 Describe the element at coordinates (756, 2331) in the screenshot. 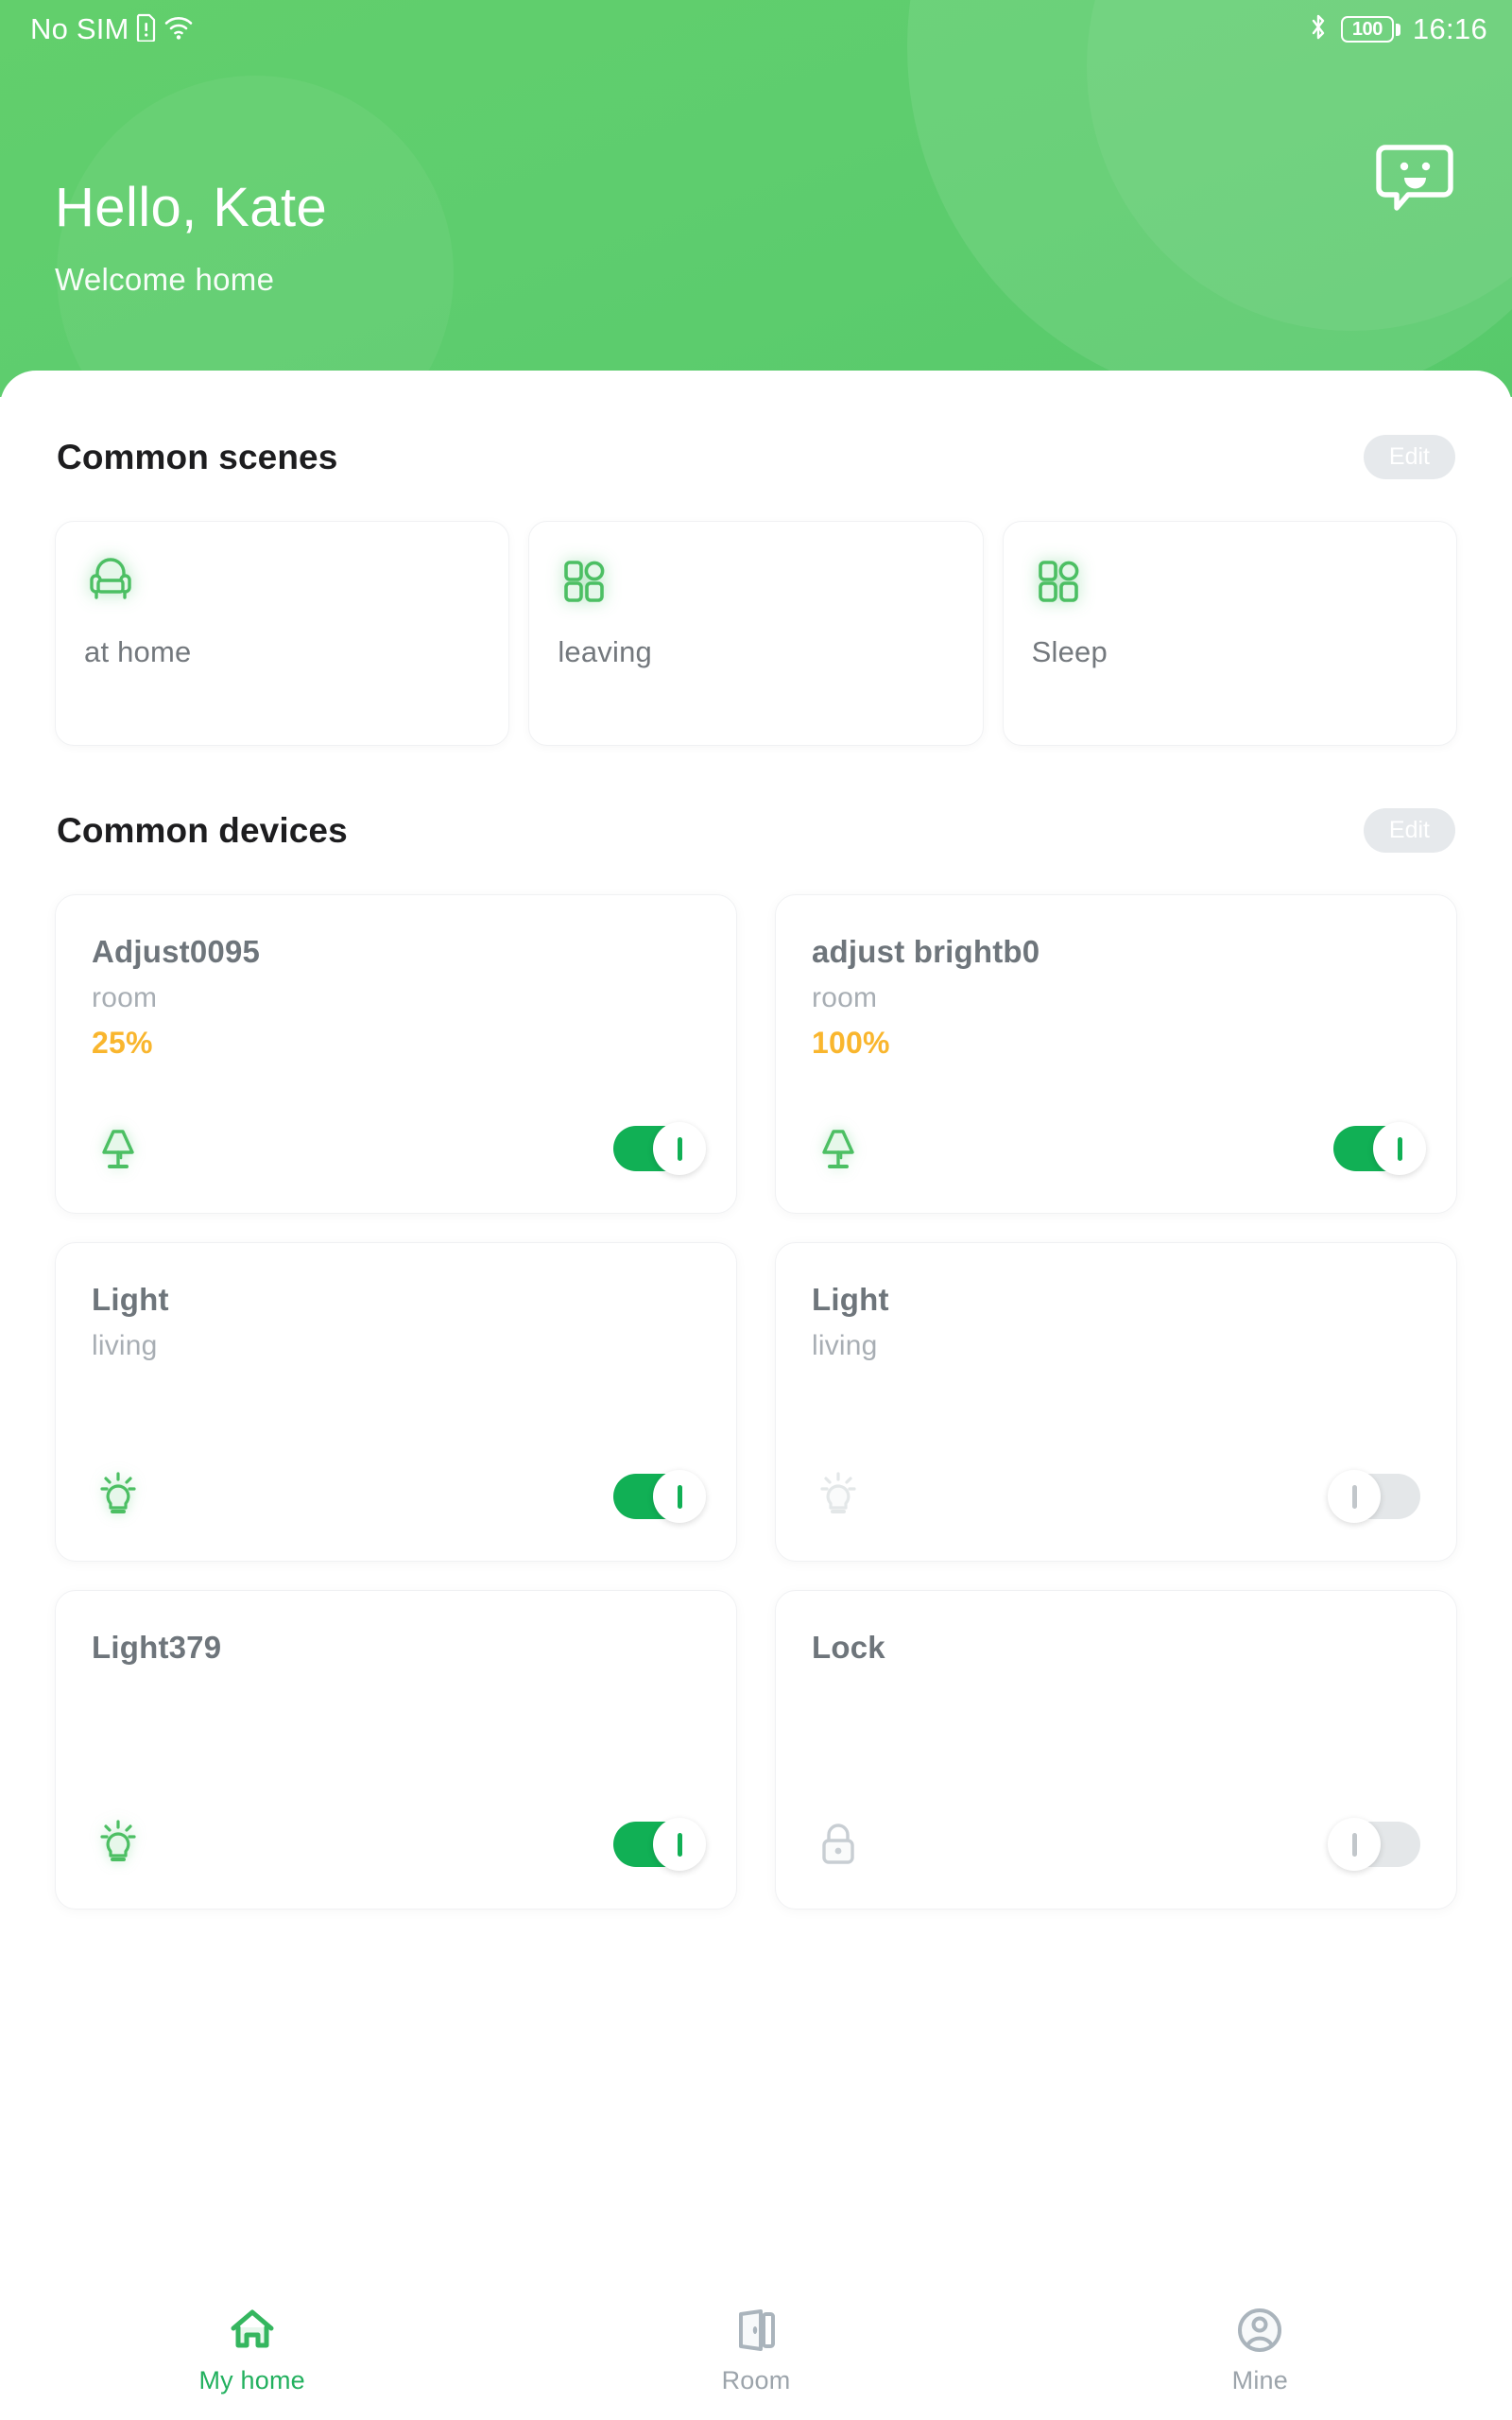

I see `door-icon` at that location.